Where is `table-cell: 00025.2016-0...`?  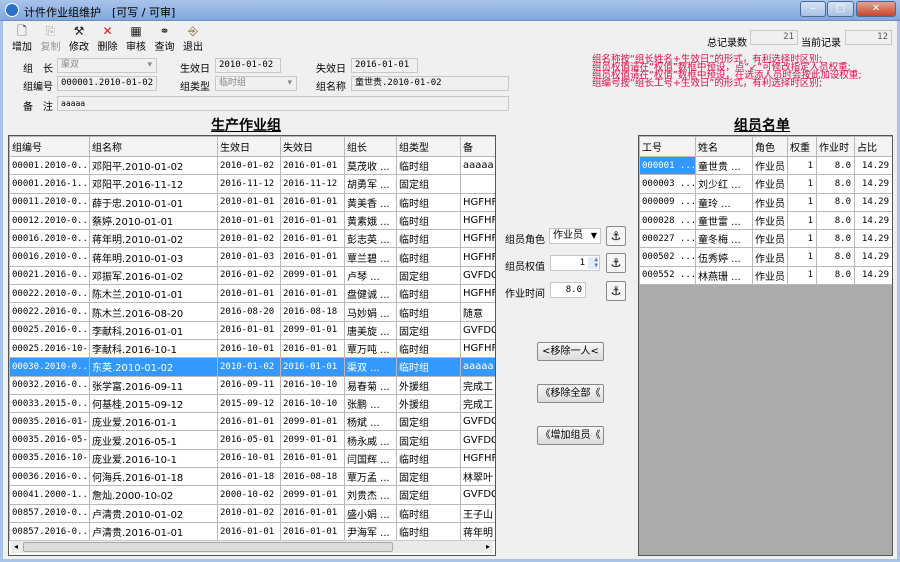 table-cell: 00025.2016-0... is located at coordinates (49, 330).